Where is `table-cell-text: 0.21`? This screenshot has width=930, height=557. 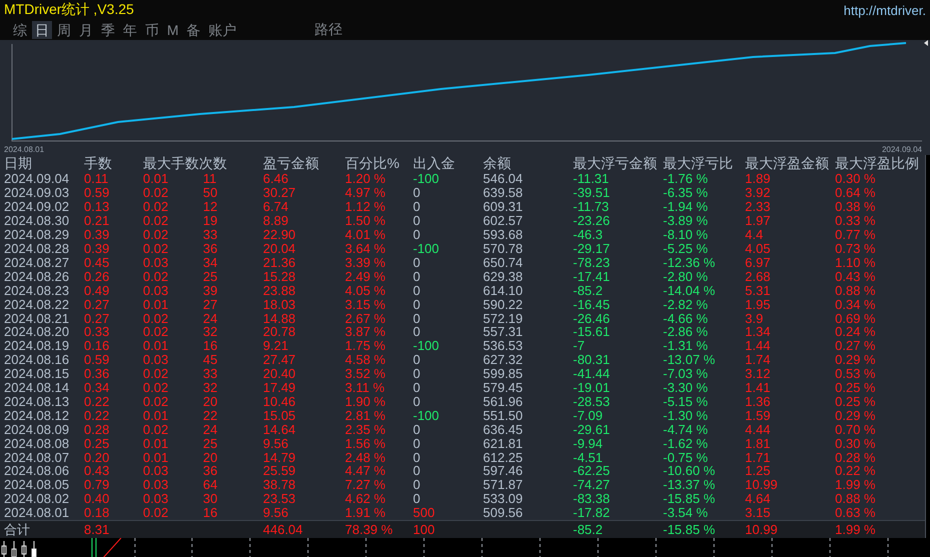
table-cell-text: 0.21 is located at coordinates (97, 221).